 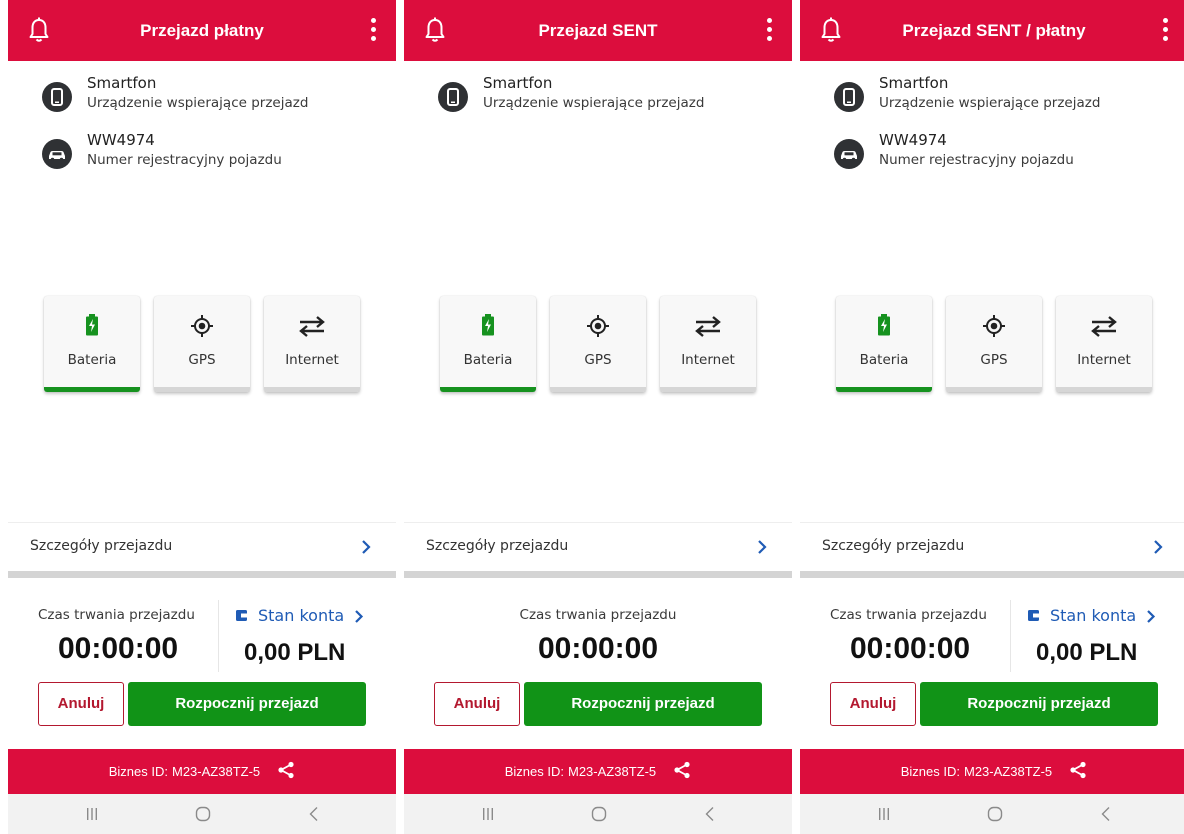 I want to click on vehicle-description: Numer rejestracyjny pojazdu, so click(x=976, y=160).